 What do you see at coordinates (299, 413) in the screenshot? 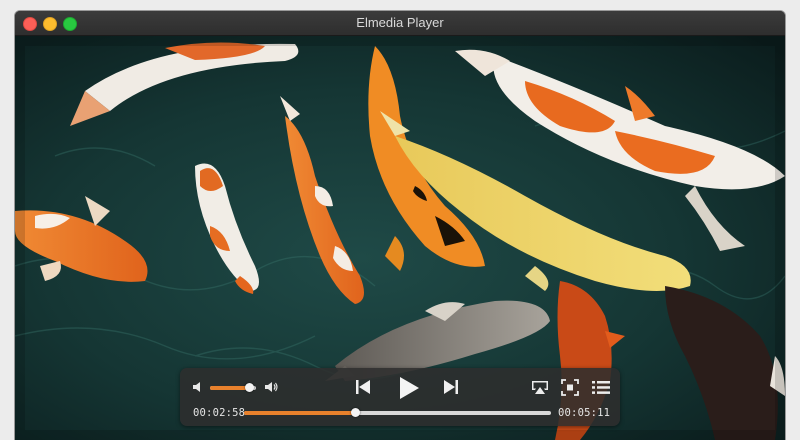
I see `seek-progress-fill` at bounding box center [299, 413].